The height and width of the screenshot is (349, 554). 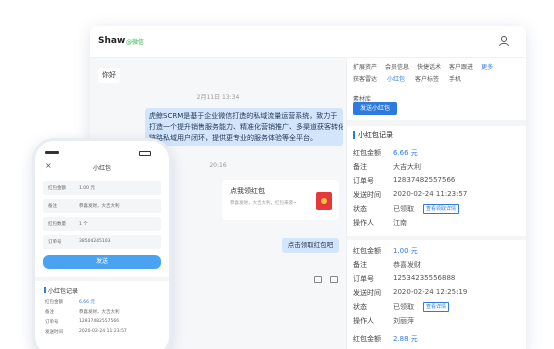 I want to click on message-line: 虎鲸SCRM是基于企业微信打造的私域流量运营系统，致力于, so click(x=243, y=116).